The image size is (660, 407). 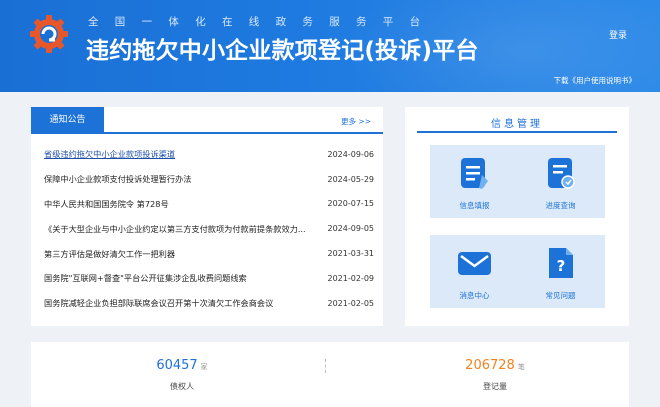 I want to click on envelope-icon, so click(x=474, y=263).